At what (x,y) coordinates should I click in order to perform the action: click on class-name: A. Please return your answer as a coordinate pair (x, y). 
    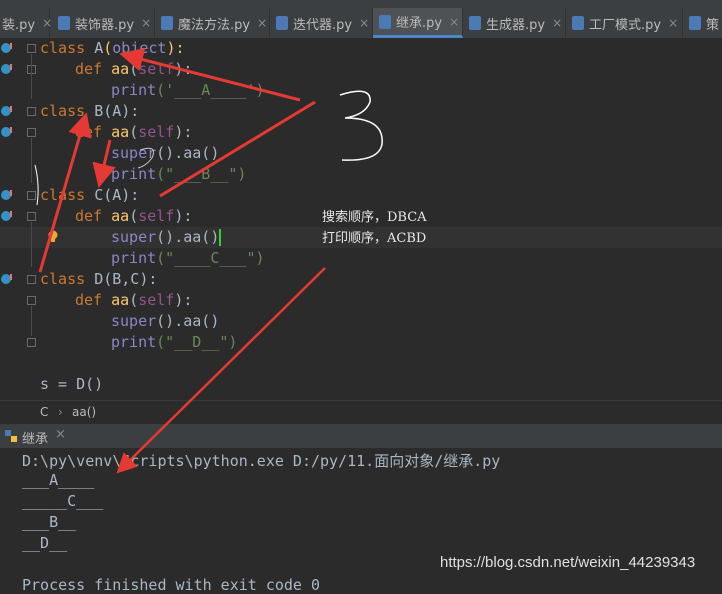
    Looking at the image, I should click on (99, 48).